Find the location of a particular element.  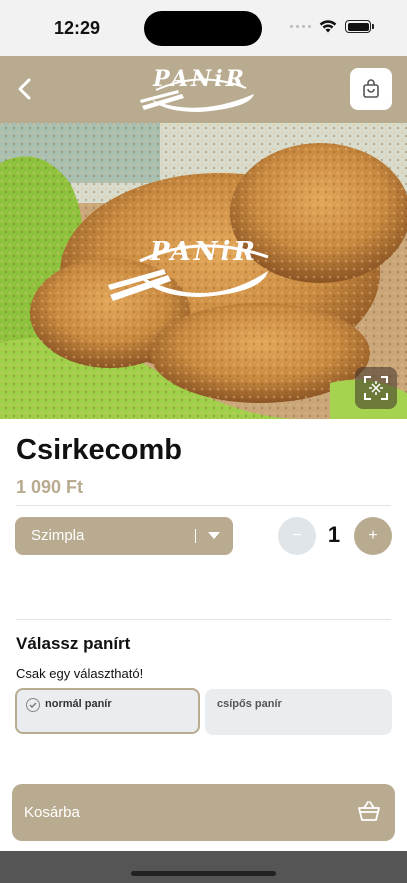

cart-button is located at coordinates (371, 89).